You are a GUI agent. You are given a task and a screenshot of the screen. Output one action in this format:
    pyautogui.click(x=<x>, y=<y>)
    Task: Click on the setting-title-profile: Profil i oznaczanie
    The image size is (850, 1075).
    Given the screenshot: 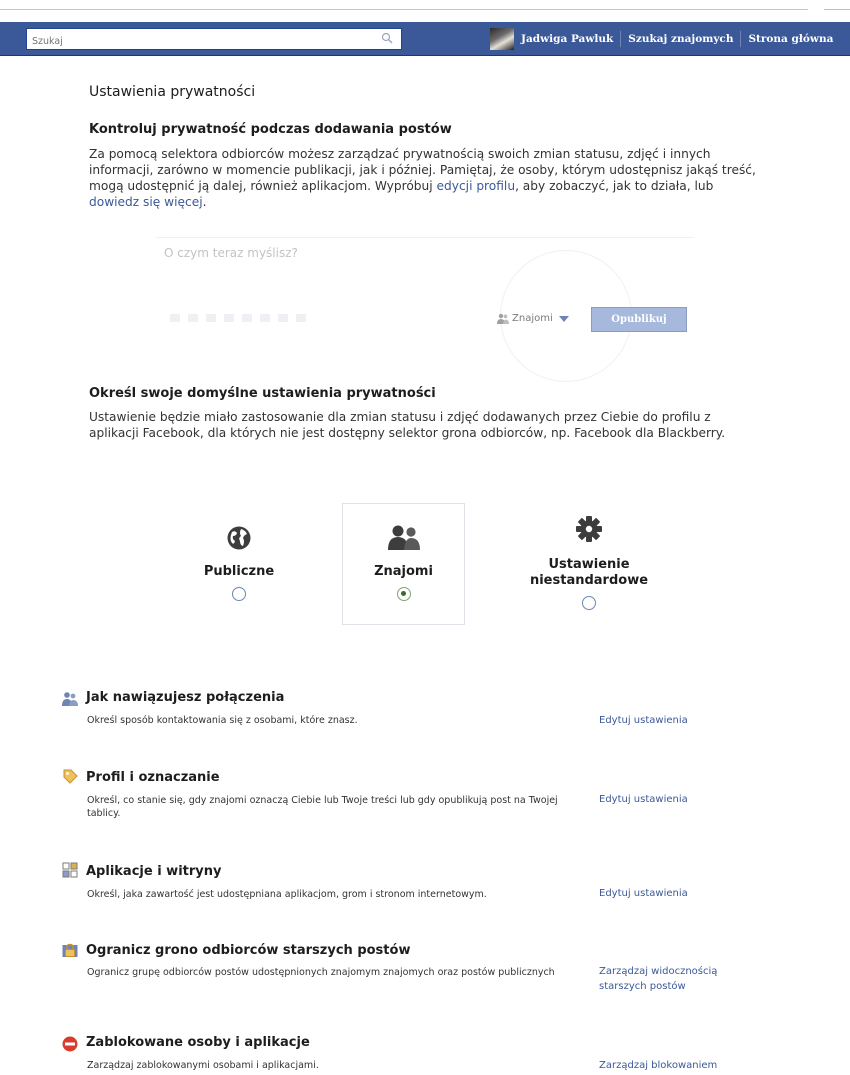 What is the action you would take?
    pyautogui.click(x=153, y=777)
    